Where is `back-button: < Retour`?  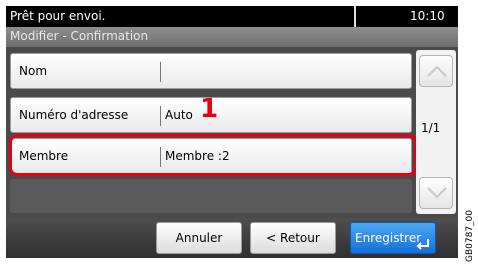 back-button: < Retour is located at coordinates (293, 238).